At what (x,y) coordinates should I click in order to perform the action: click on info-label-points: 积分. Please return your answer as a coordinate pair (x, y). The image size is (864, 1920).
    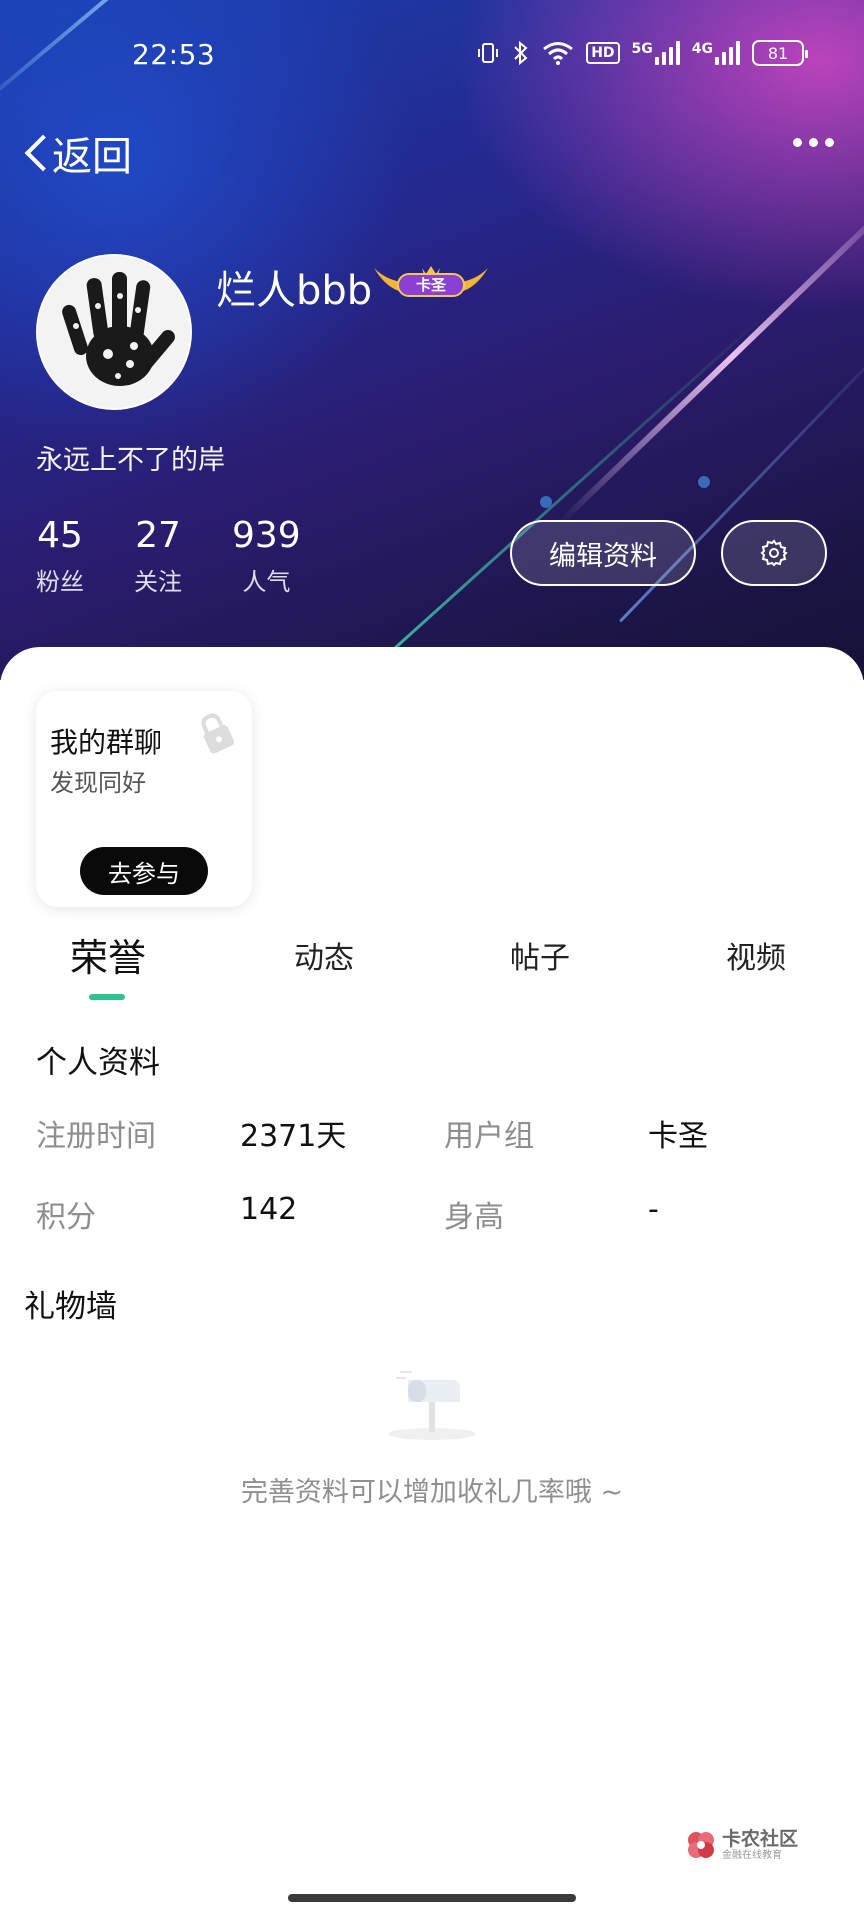
    Looking at the image, I should click on (66, 1217).